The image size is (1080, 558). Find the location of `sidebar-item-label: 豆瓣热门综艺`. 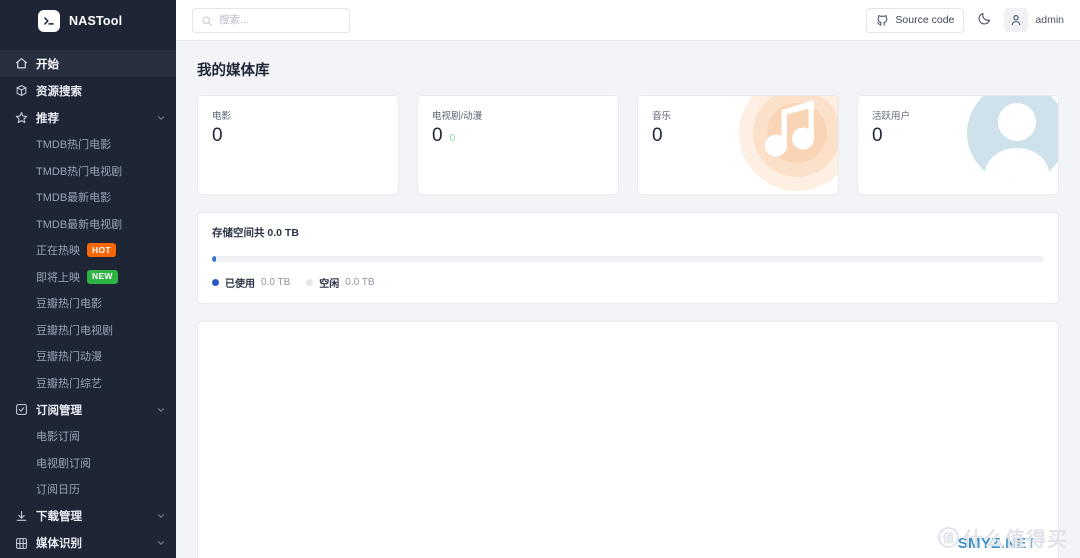

sidebar-item-label: 豆瓣热门综艺 is located at coordinates (69, 383).